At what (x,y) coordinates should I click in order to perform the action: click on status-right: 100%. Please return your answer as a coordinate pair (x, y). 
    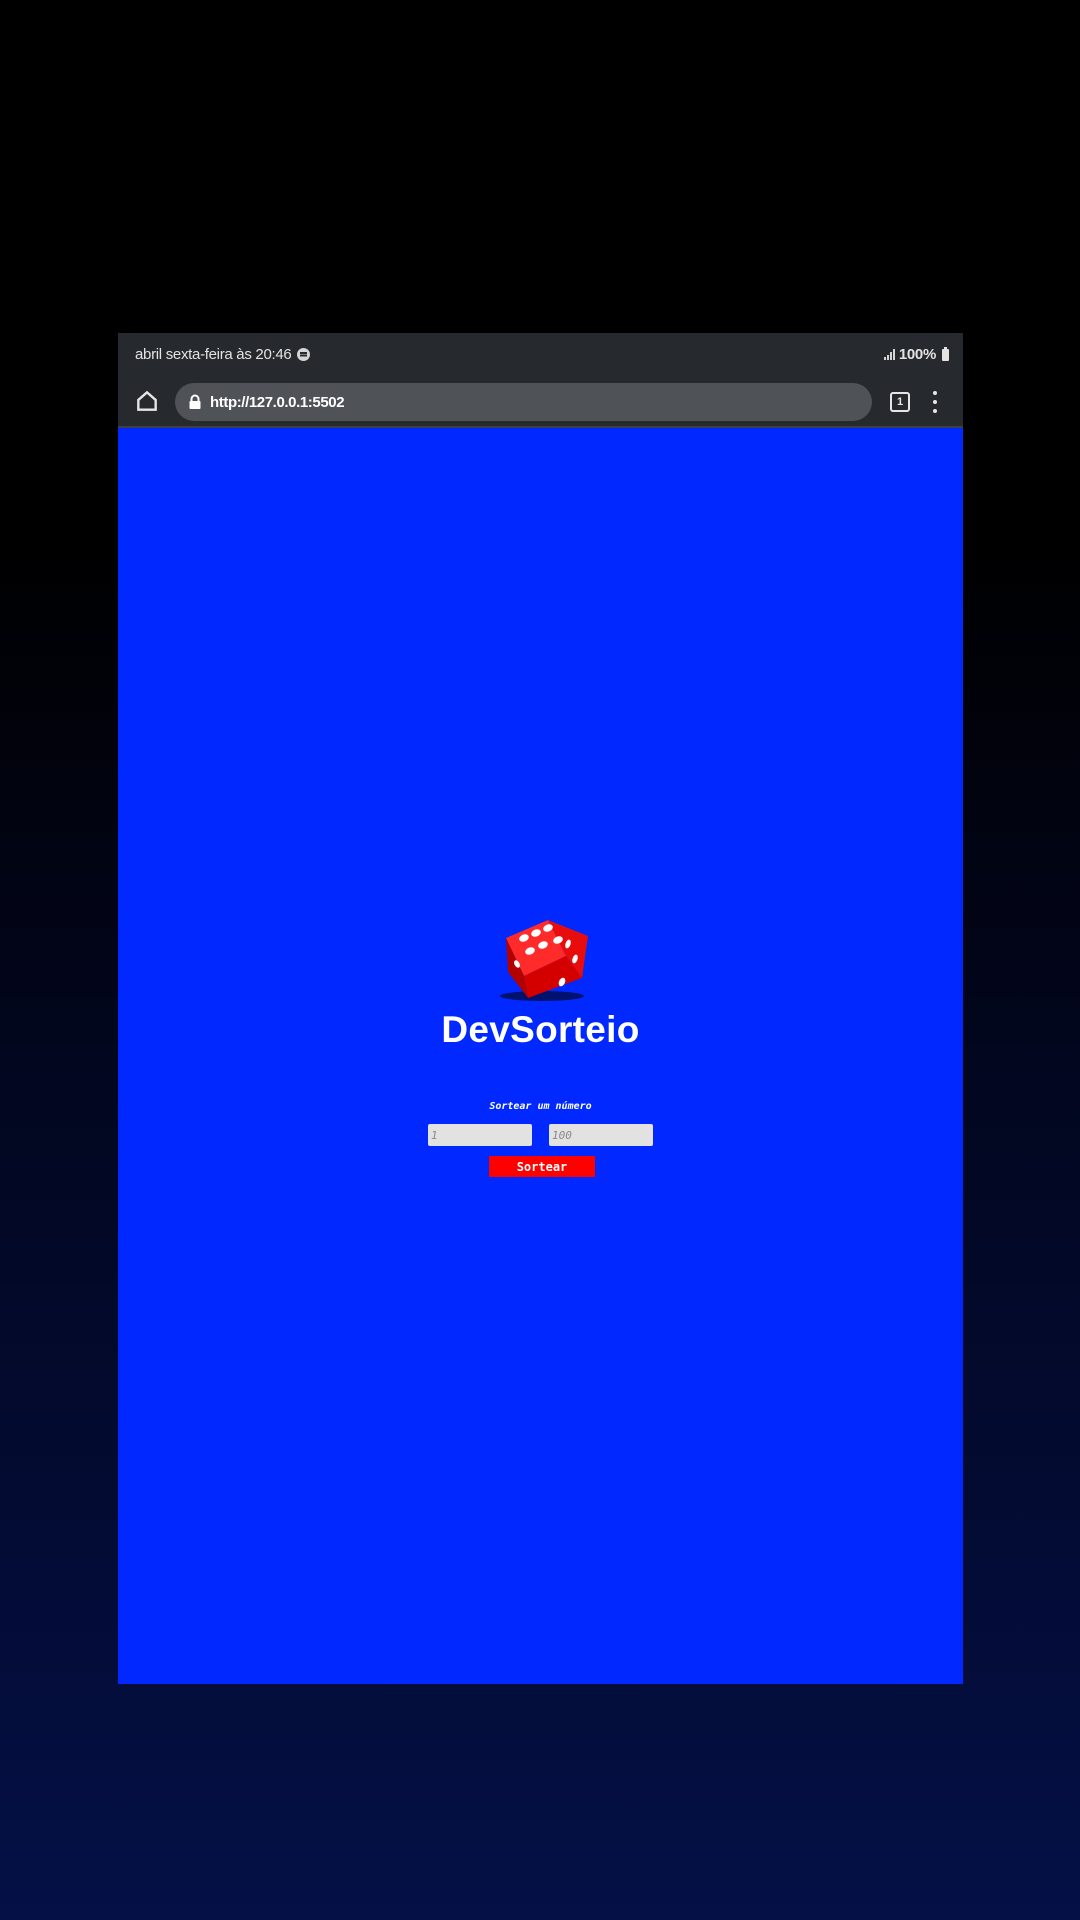
    Looking at the image, I should click on (916, 354).